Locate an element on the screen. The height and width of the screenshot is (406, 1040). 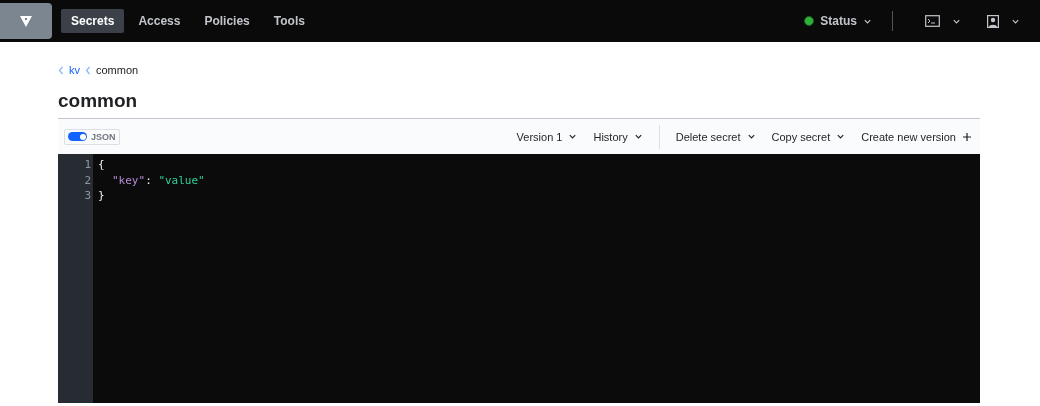
status-menu: Status is located at coordinates (838, 21).